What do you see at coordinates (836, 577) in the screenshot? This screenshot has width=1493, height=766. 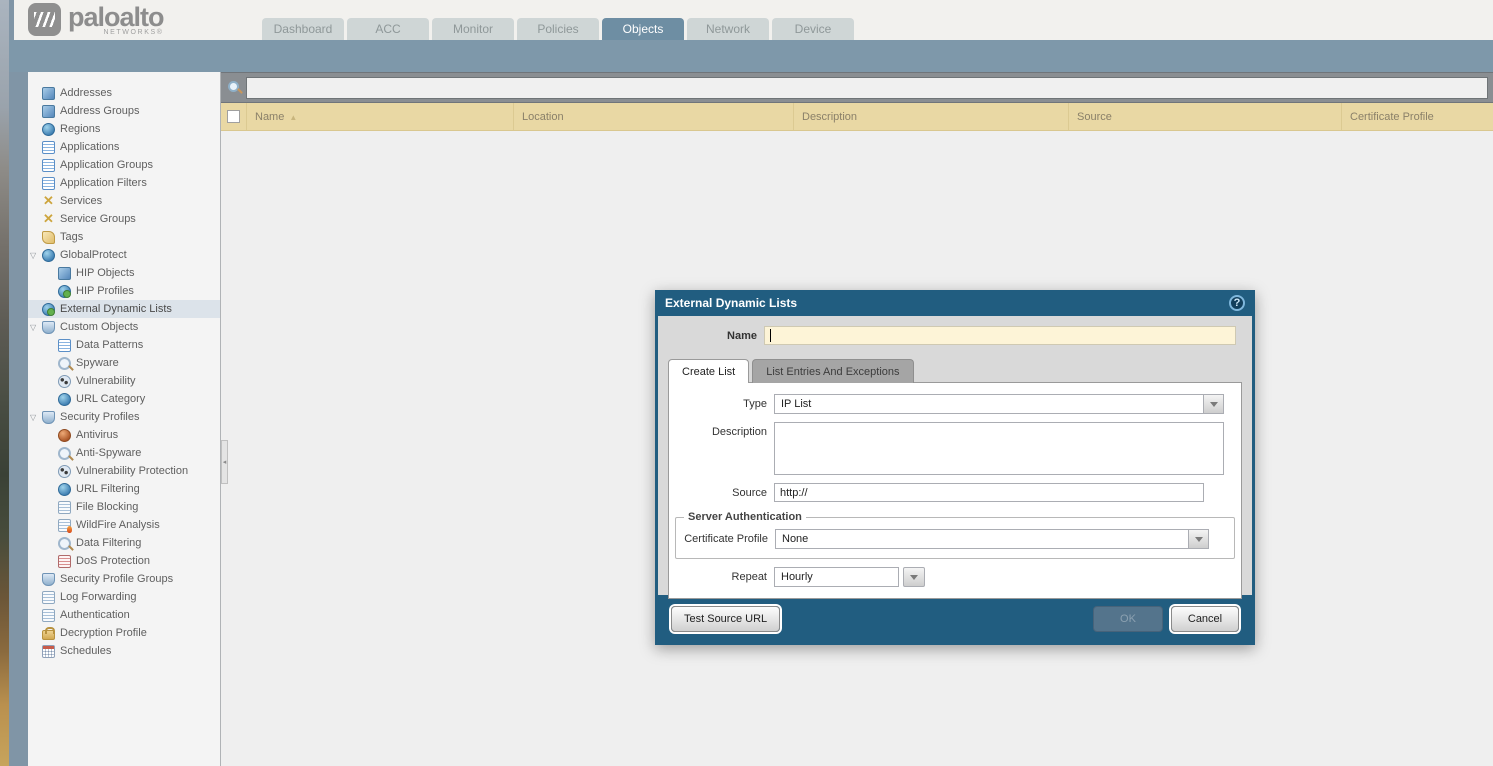 I see `repeat-select: Hourly` at bounding box center [836, 577].